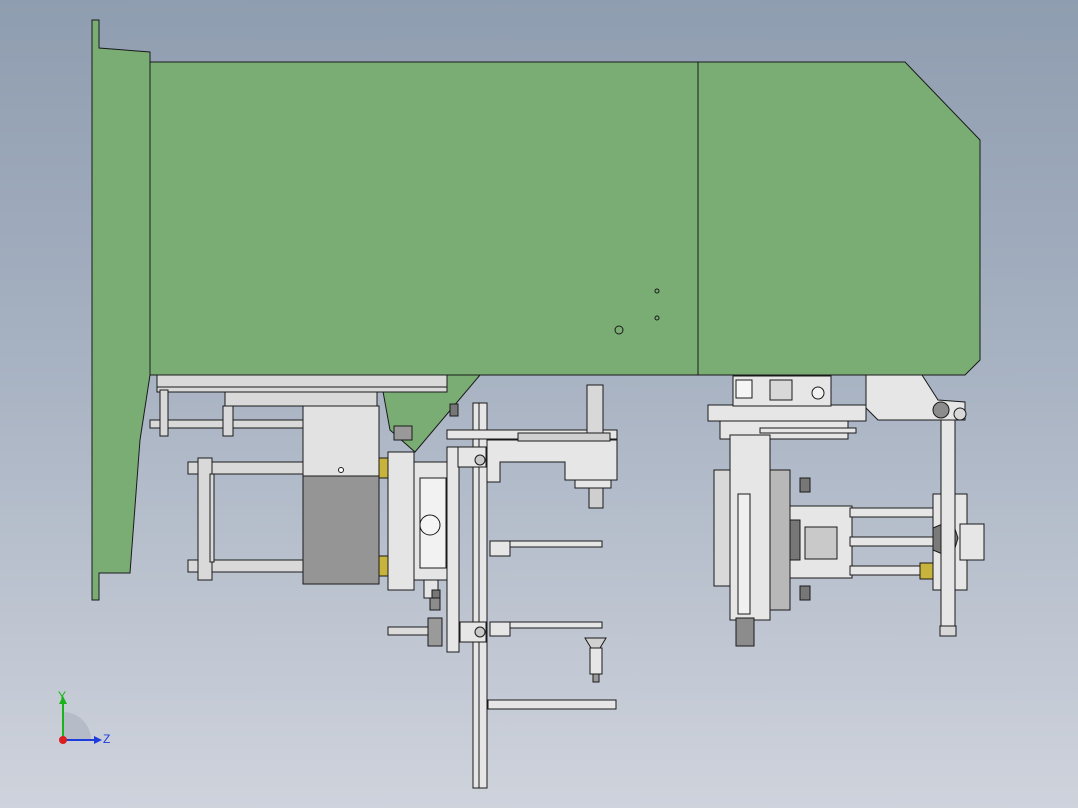 The width and height of the screenshot is (1078, 808). What do you see at coordinates (552, 446) in the screenshot?
I see `sensor-arm-upper` at bounding box center [552, 446].